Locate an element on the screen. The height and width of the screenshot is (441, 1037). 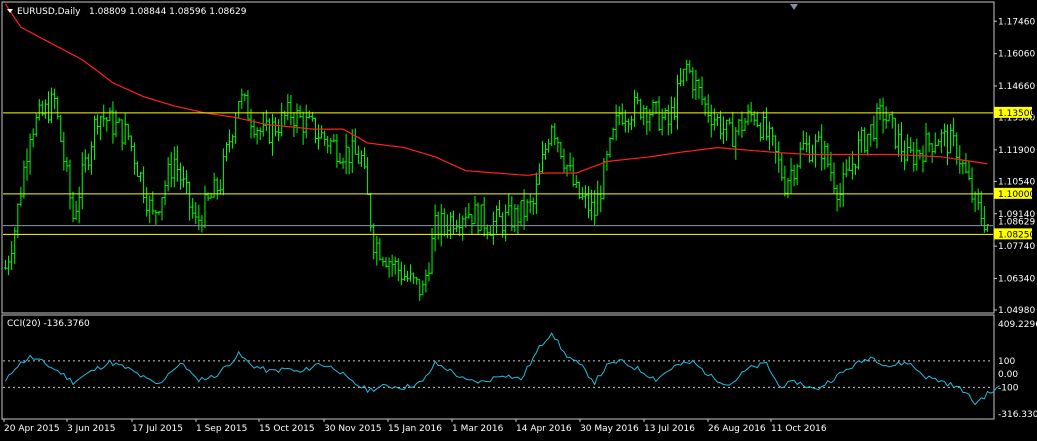
date-tick-label: 15 Oct 2015 is located at coordinates (287, 429).